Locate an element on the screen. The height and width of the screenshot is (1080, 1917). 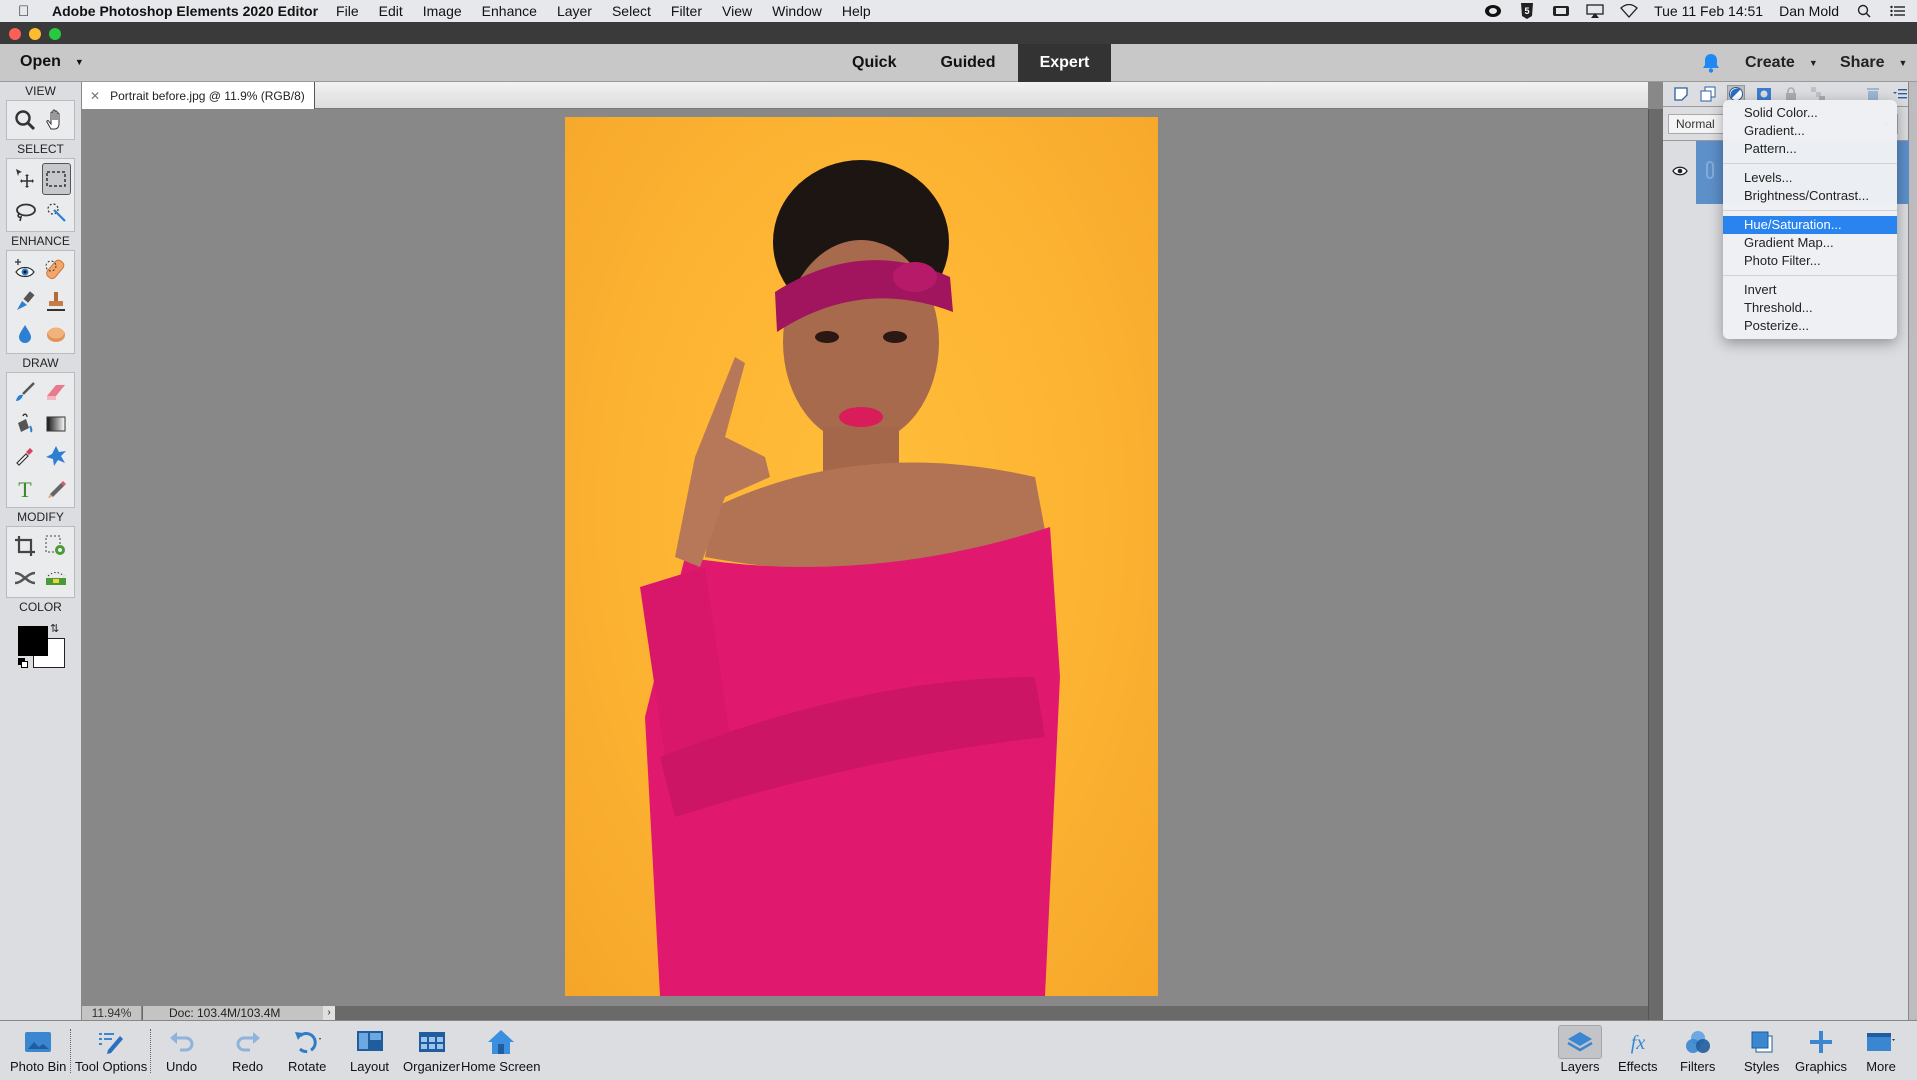
red-eye-tool is located at coordinates (25, 270).